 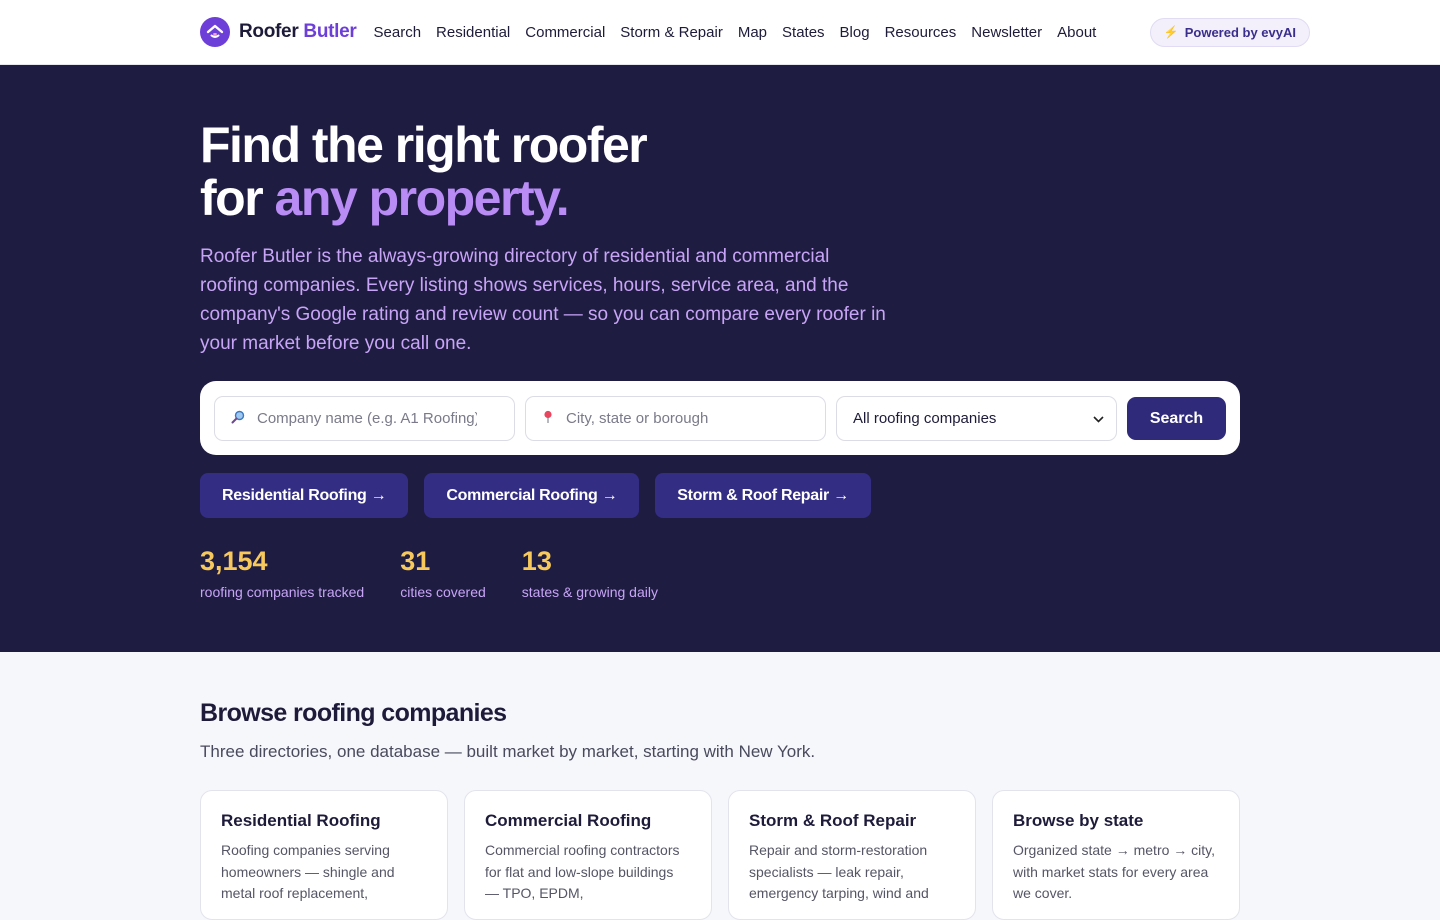 I want to click on stat-label: roofing companies tracked, so click(x=282, y=592).